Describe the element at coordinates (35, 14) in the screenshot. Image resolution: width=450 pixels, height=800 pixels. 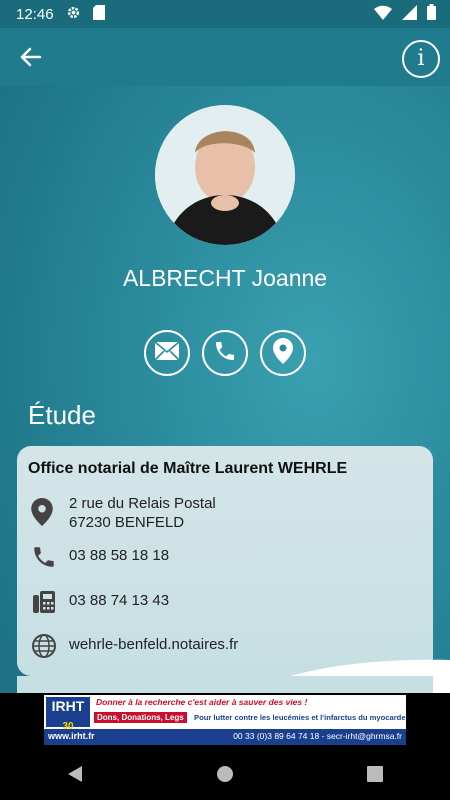
I see `status-time: 12:46` at that location.